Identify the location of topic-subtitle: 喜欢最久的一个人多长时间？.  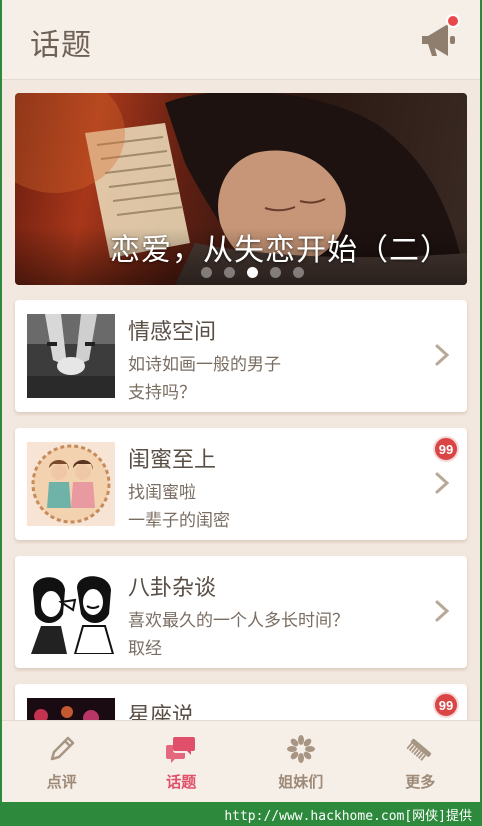
(238, 621).